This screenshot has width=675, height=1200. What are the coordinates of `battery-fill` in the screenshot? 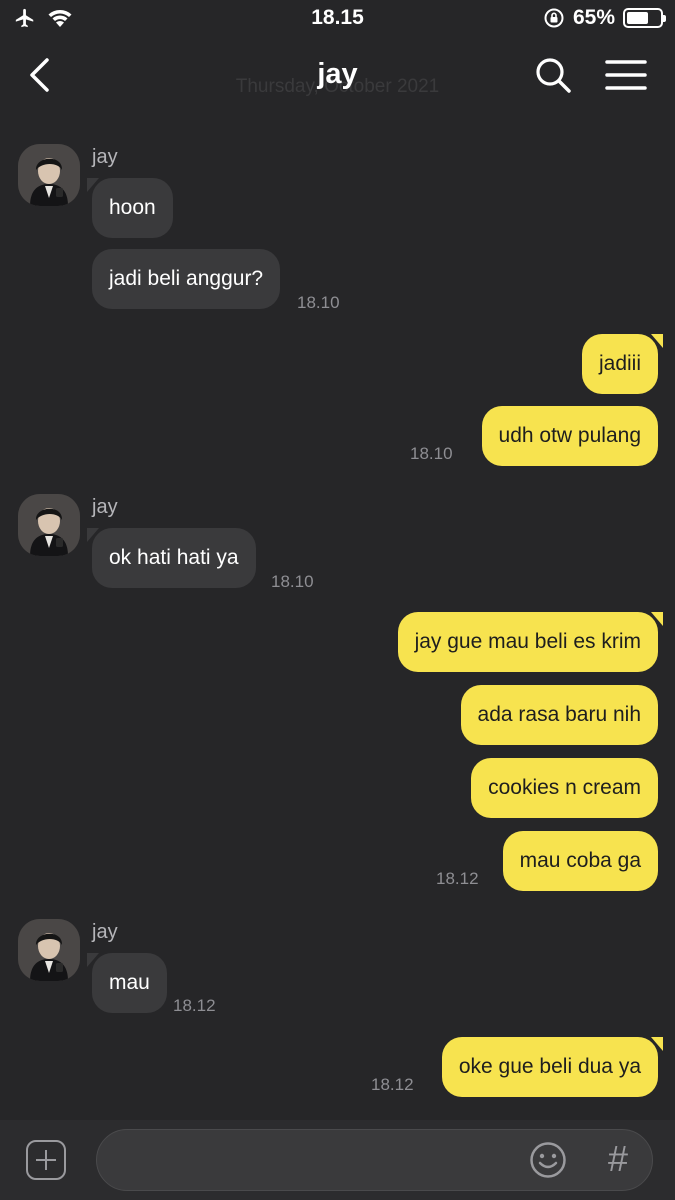 It's located at (637, 18).